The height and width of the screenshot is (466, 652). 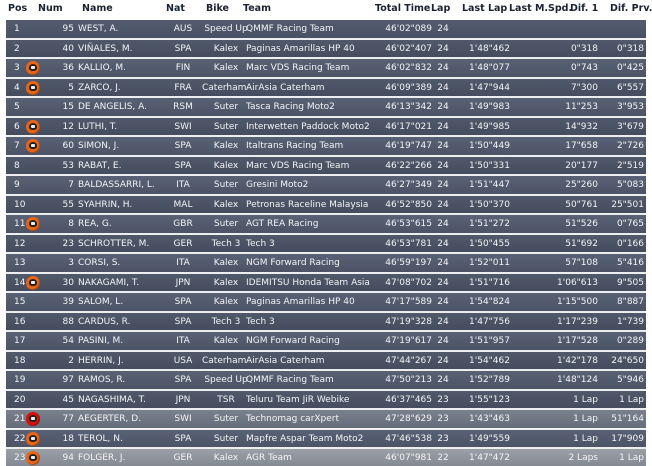 What do you see at coordinates (630, 126) in the screenshot?
I see `cell-difprv: 3"679` at bounding box center [630, 126].